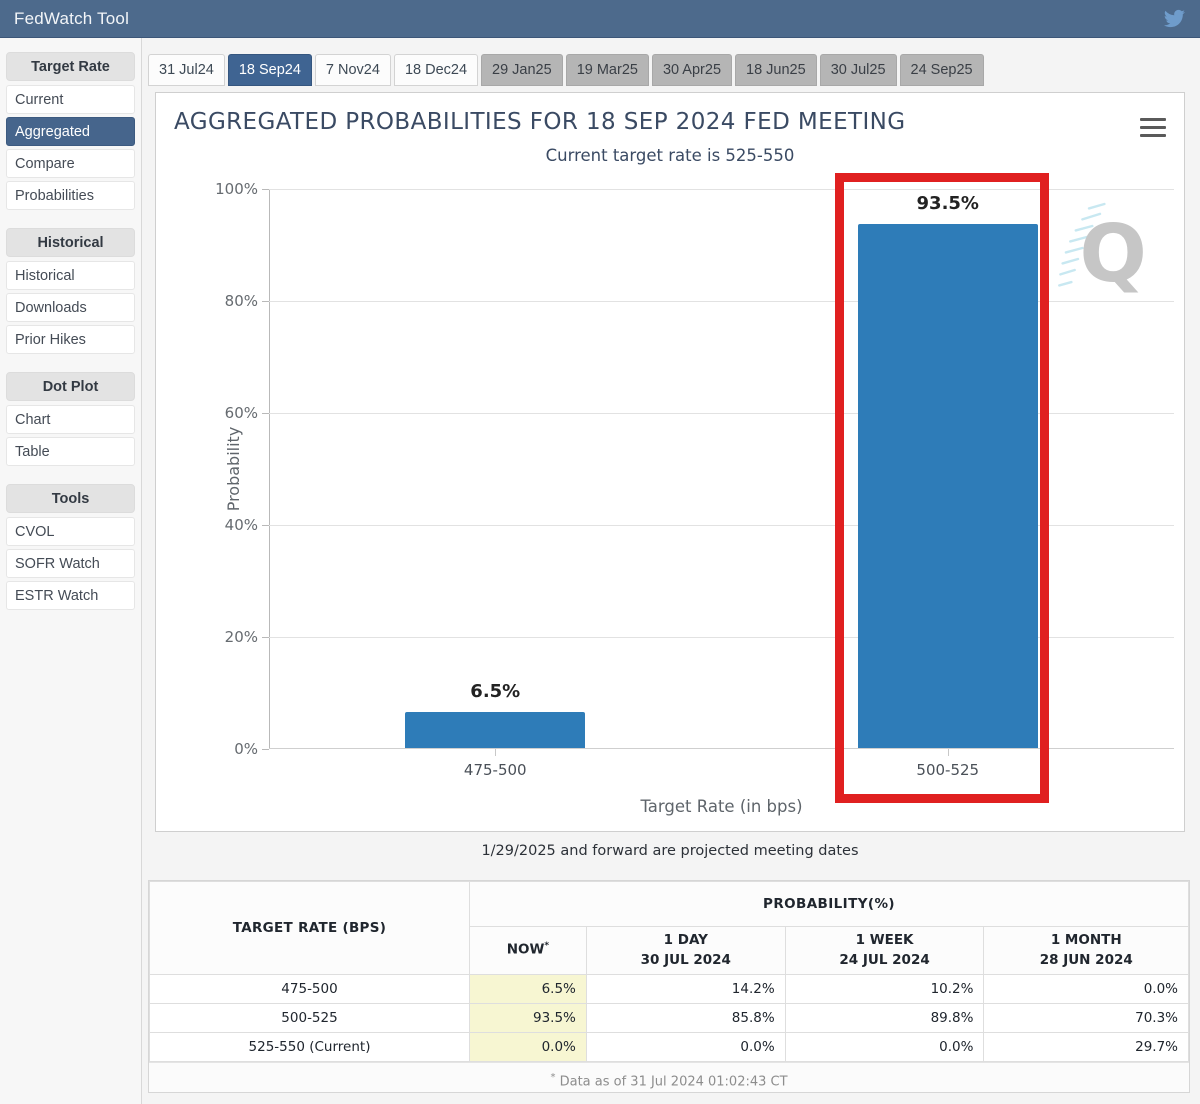 The width and height of the screenshot is (1200, 1104). I want to click on cell-week: 89.8%, so click(884, 1018).